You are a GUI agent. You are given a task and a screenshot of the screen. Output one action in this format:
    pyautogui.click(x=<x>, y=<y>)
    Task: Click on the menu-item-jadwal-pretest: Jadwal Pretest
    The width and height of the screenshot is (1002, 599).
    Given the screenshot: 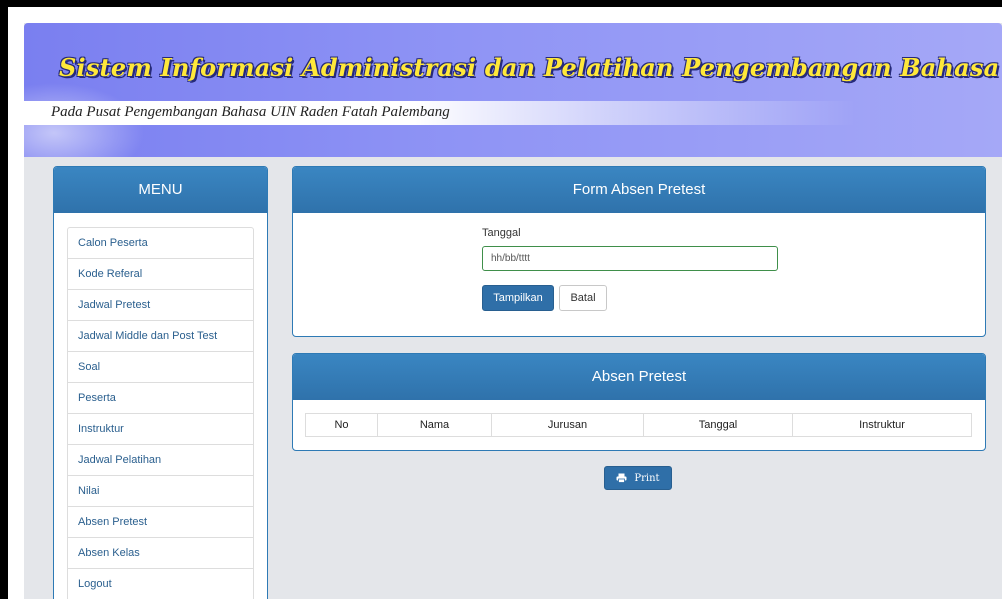 What is the action you would take?
    pyautogui.click(x=160, y=305)
    